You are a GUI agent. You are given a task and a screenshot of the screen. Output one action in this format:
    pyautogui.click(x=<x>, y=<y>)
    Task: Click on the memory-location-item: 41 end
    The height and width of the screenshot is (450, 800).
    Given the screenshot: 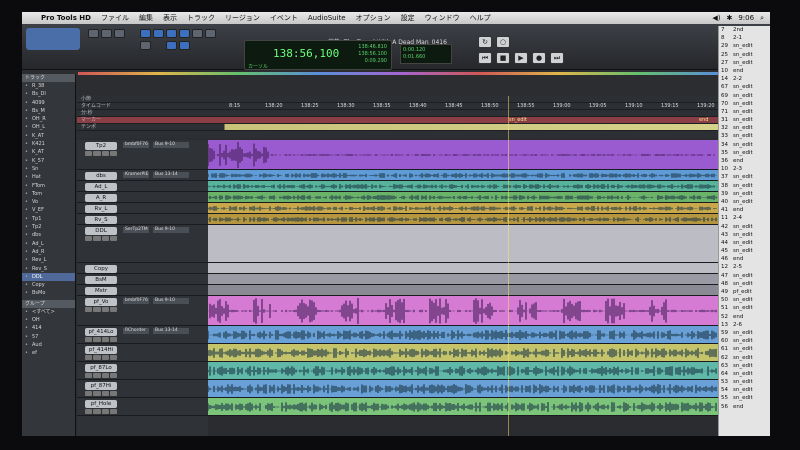 What is the action you would take?
    pyautogui.click(x=744, y=210)
    